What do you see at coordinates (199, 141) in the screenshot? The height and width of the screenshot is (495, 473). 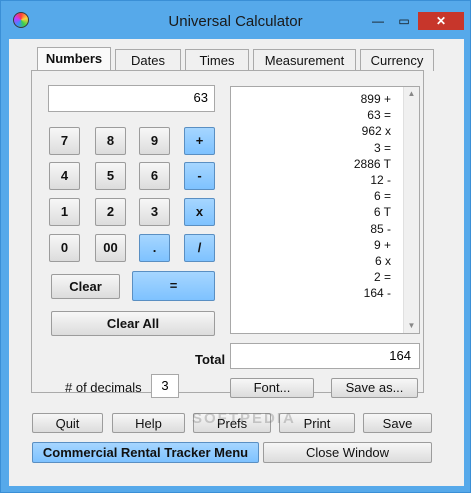 I see `key-plus: +` at bounding box center [199, 141].